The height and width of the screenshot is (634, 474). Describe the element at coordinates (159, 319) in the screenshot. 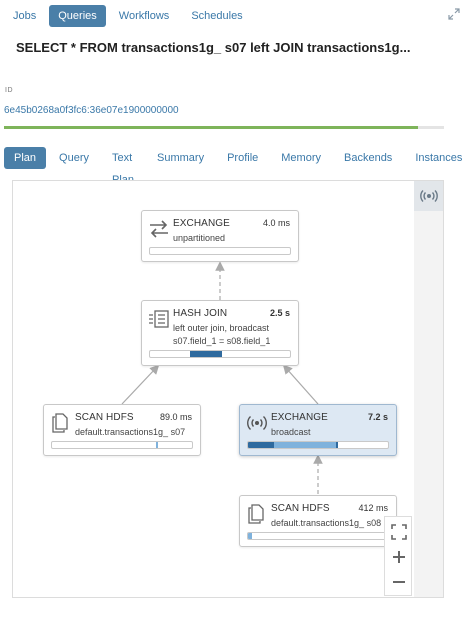

I see `hash-join-icon` at that location.